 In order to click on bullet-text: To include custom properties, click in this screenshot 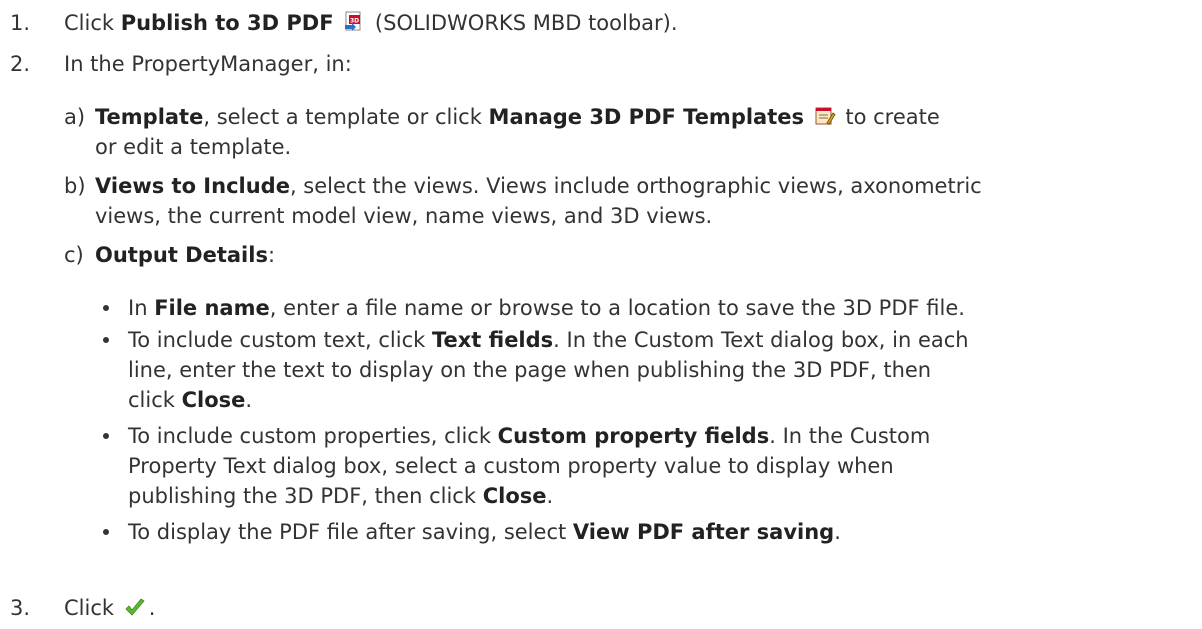, I will do `click(313, 436)`.